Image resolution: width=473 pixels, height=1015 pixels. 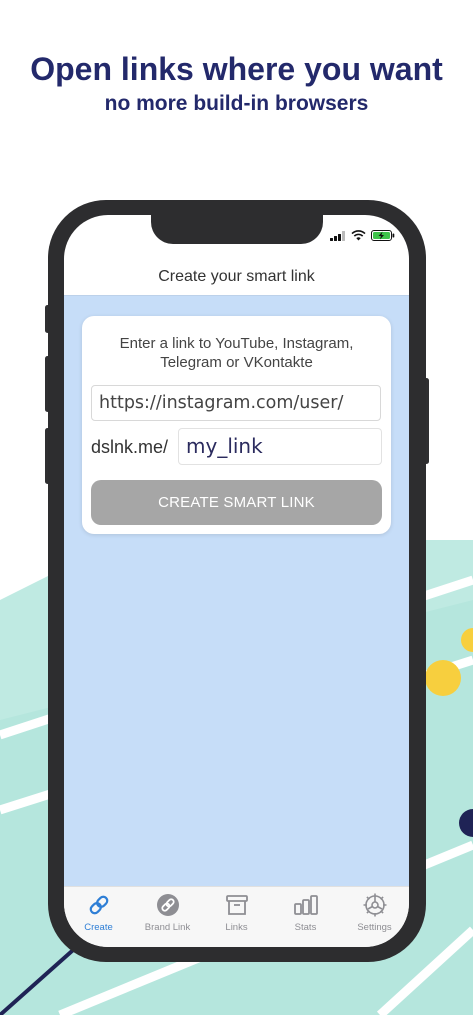 I want to click on tab-brand-link-label: Brand Link, so click(x=167, y=927).